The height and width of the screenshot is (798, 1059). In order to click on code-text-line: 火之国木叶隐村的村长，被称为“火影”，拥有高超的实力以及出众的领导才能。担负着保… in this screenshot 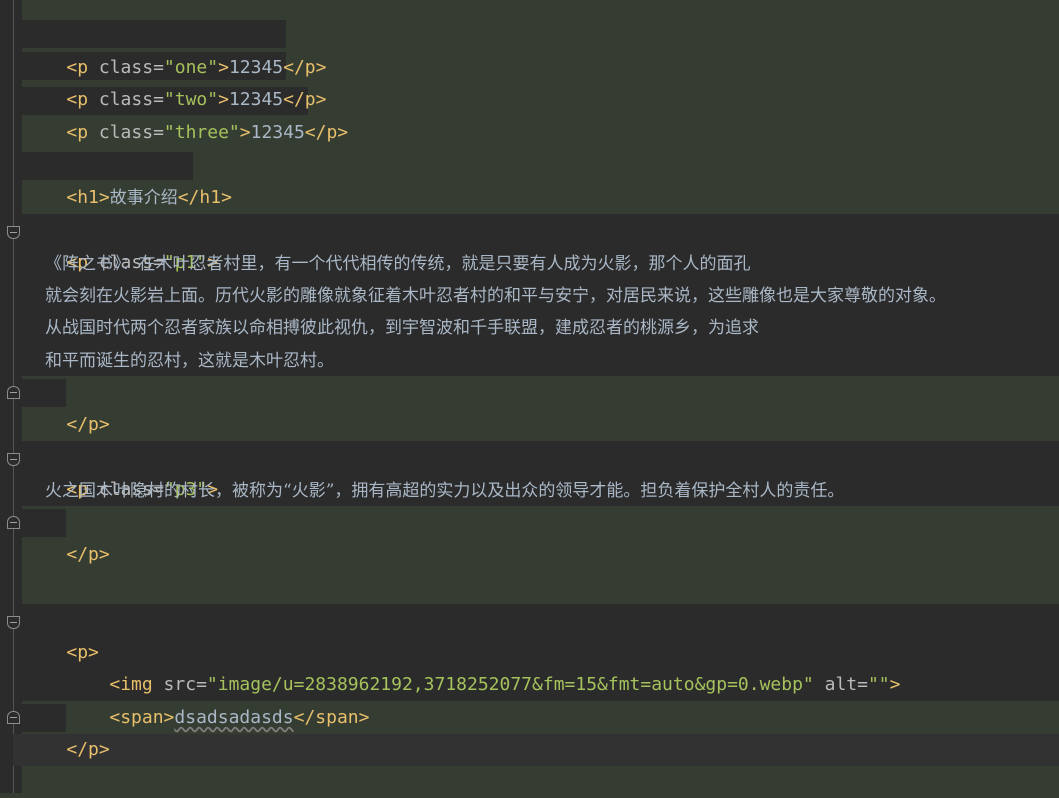, I will do `click(444, 491)`.